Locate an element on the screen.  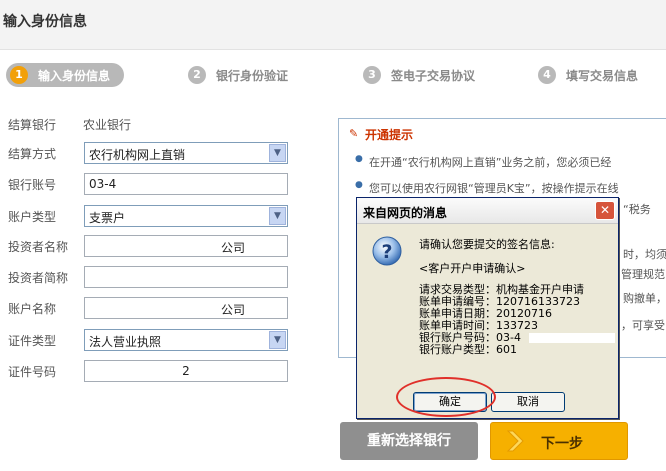
investor-short-input is located at coordinates (186, 277).